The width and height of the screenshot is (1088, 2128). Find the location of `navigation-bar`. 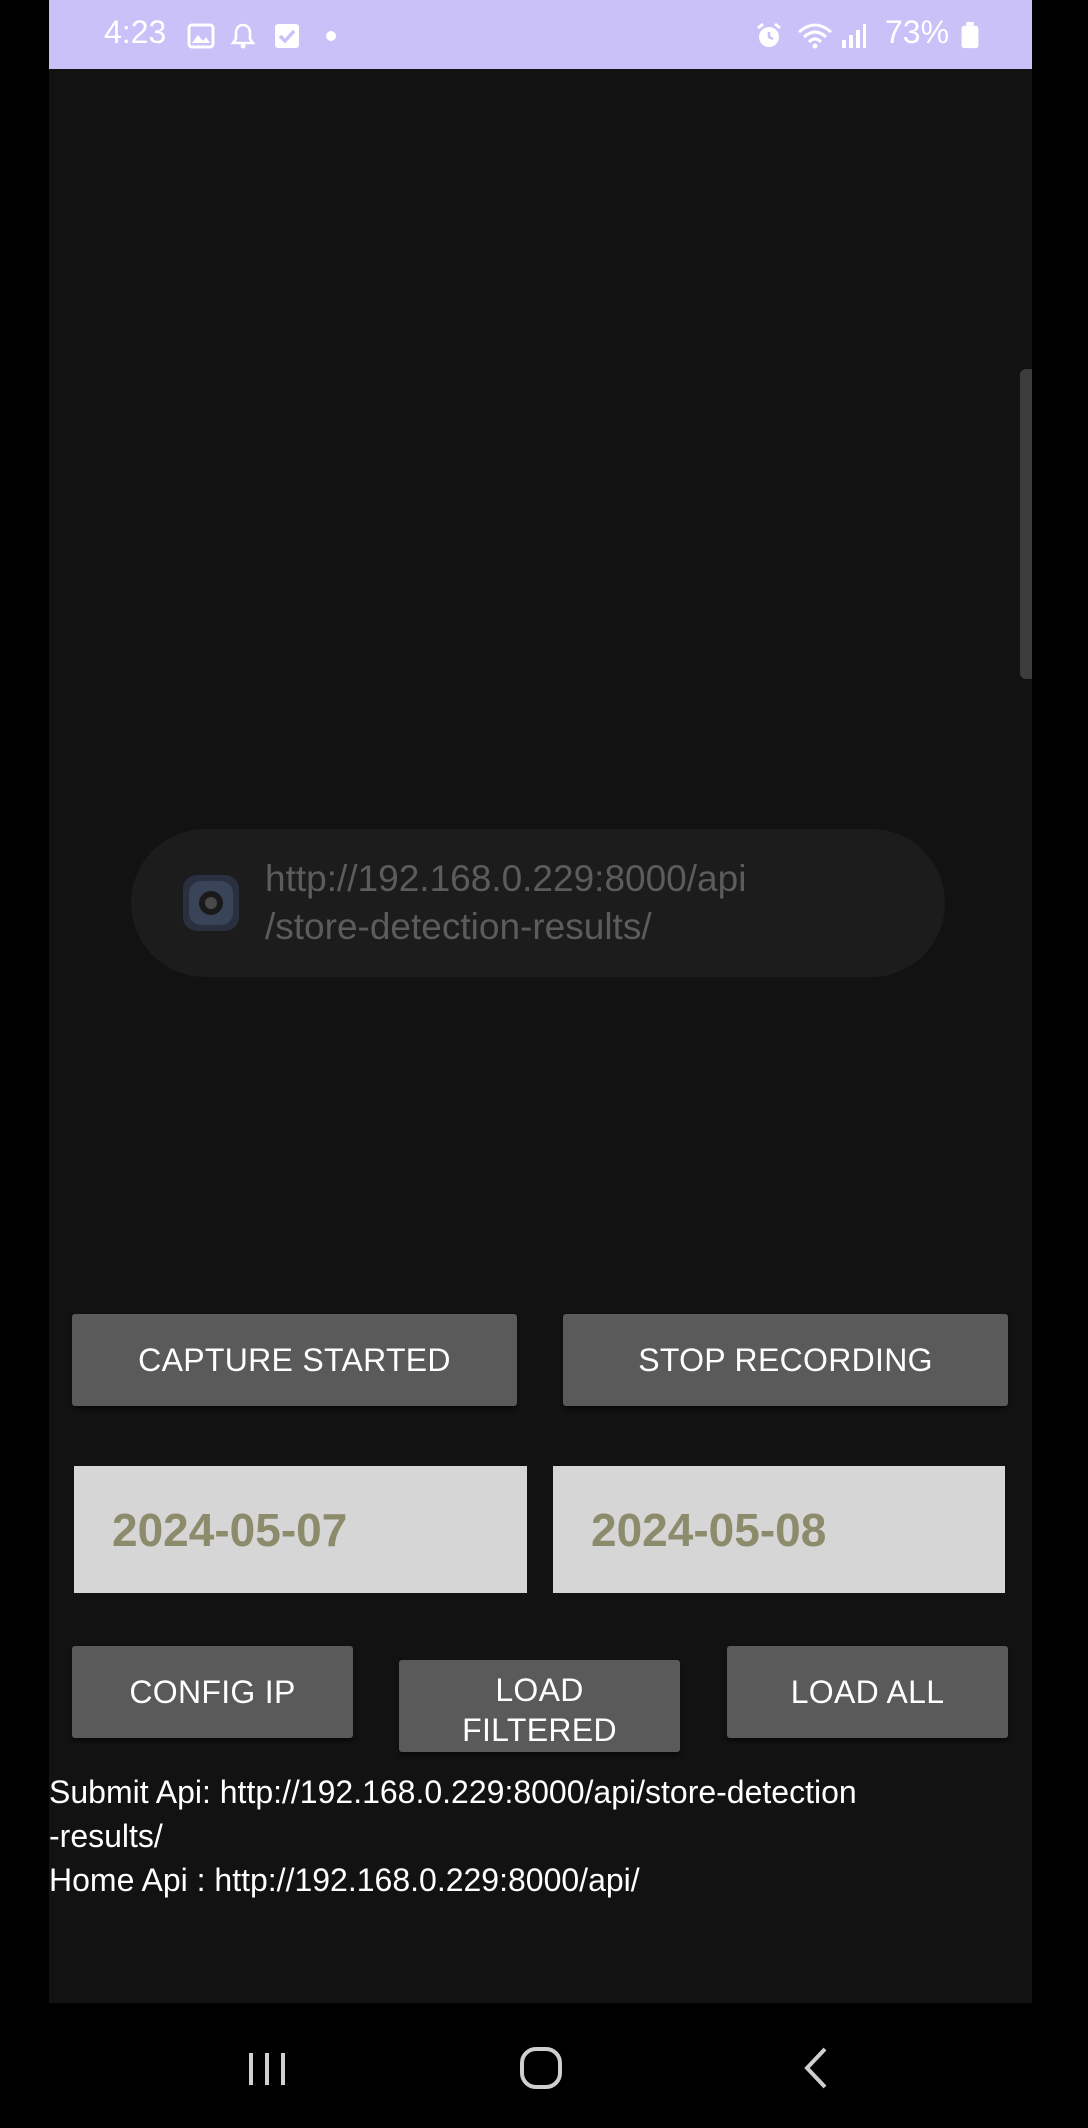

navigation-bar is located at coordinates (540, 2065).